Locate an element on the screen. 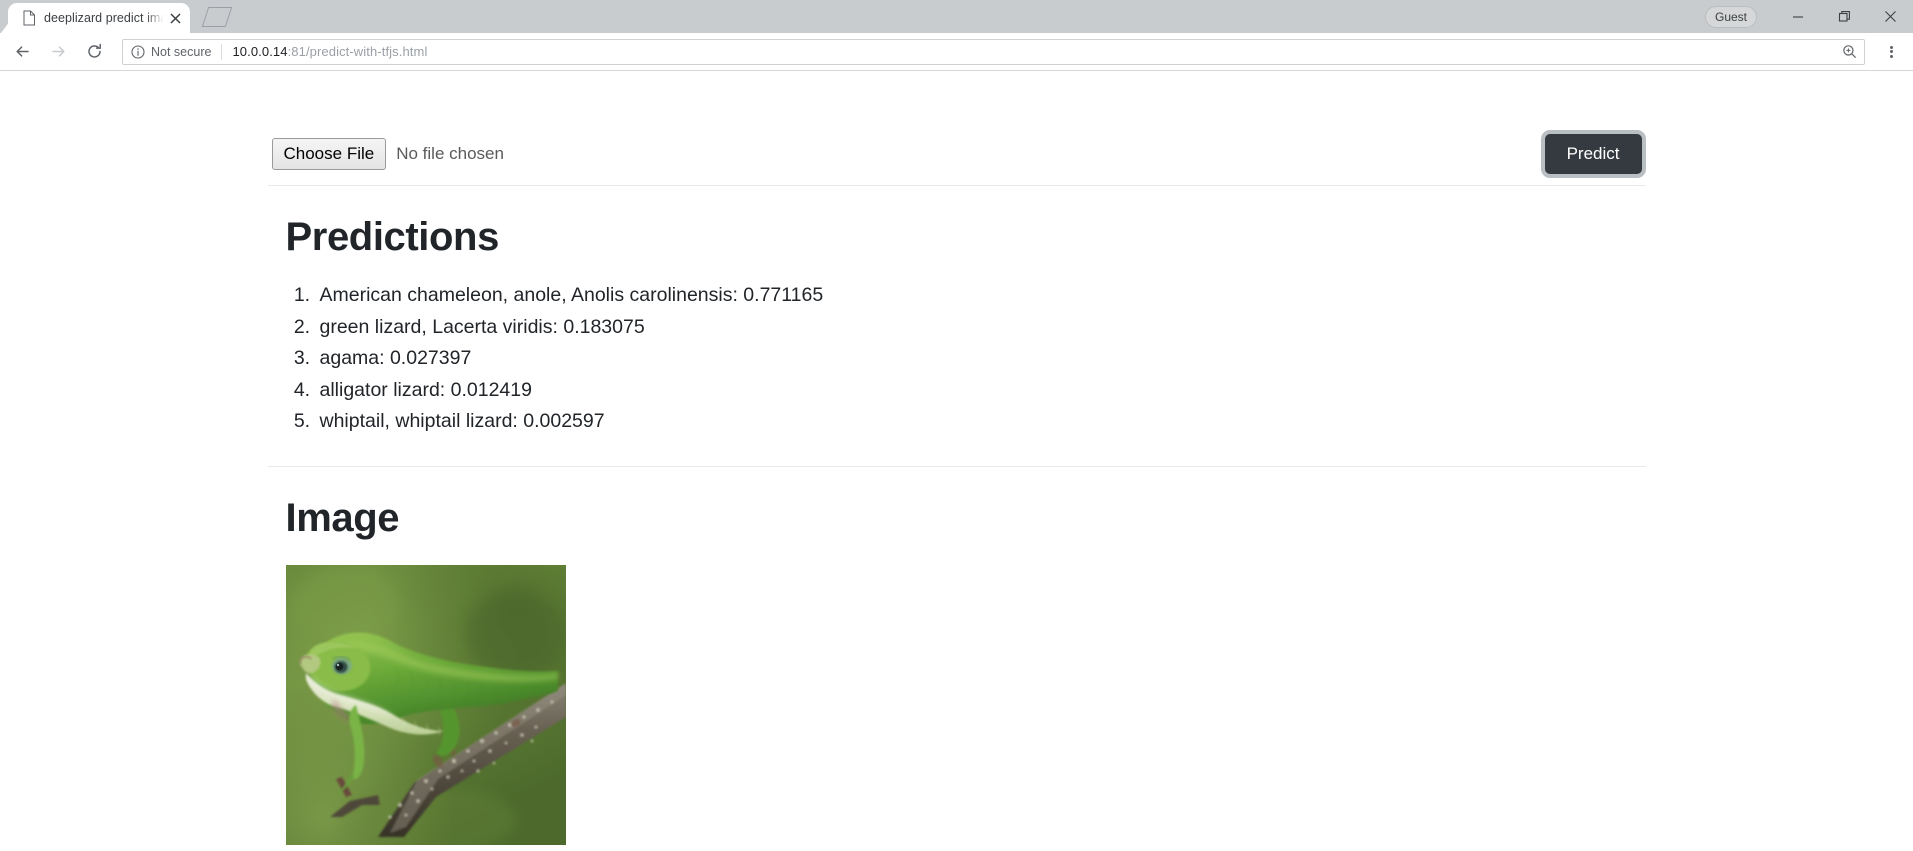 The height and width of the screenshot is (851, 1913). omnibox-divider is located at coordinates (222, 51).